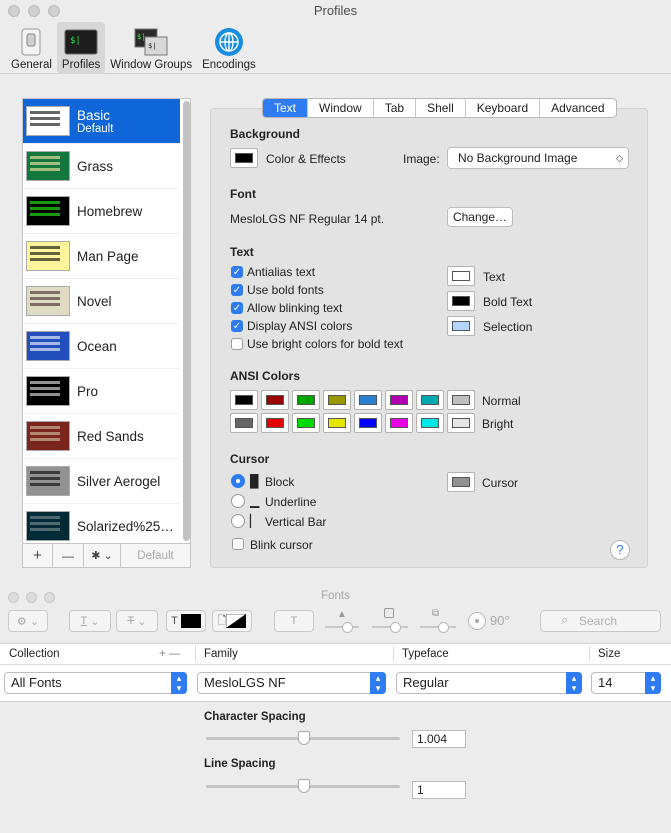  I want to click on collection-select: All Fonts ▴ ▾, so click(95, 683).